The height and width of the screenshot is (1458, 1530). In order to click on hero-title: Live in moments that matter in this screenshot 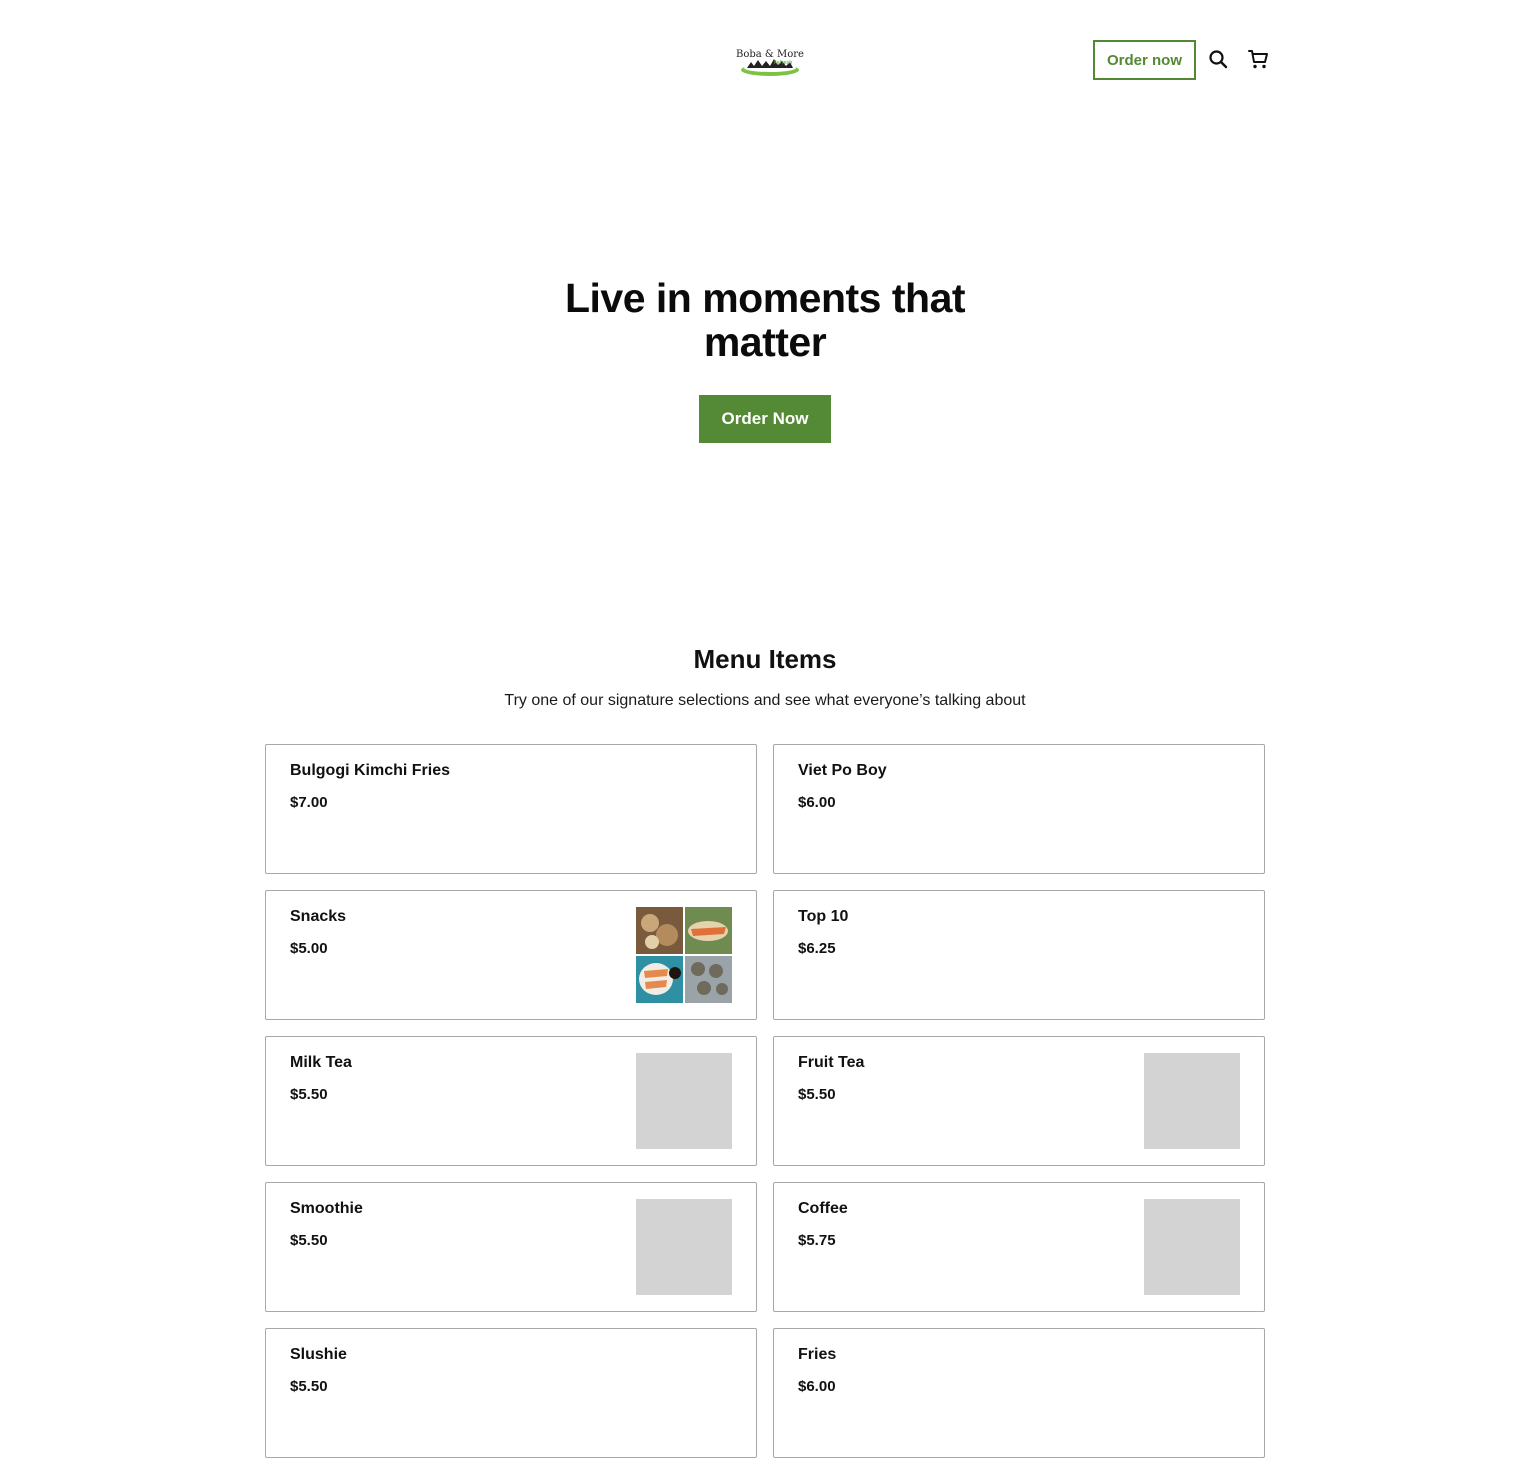, I will do `click(765, 320)`.